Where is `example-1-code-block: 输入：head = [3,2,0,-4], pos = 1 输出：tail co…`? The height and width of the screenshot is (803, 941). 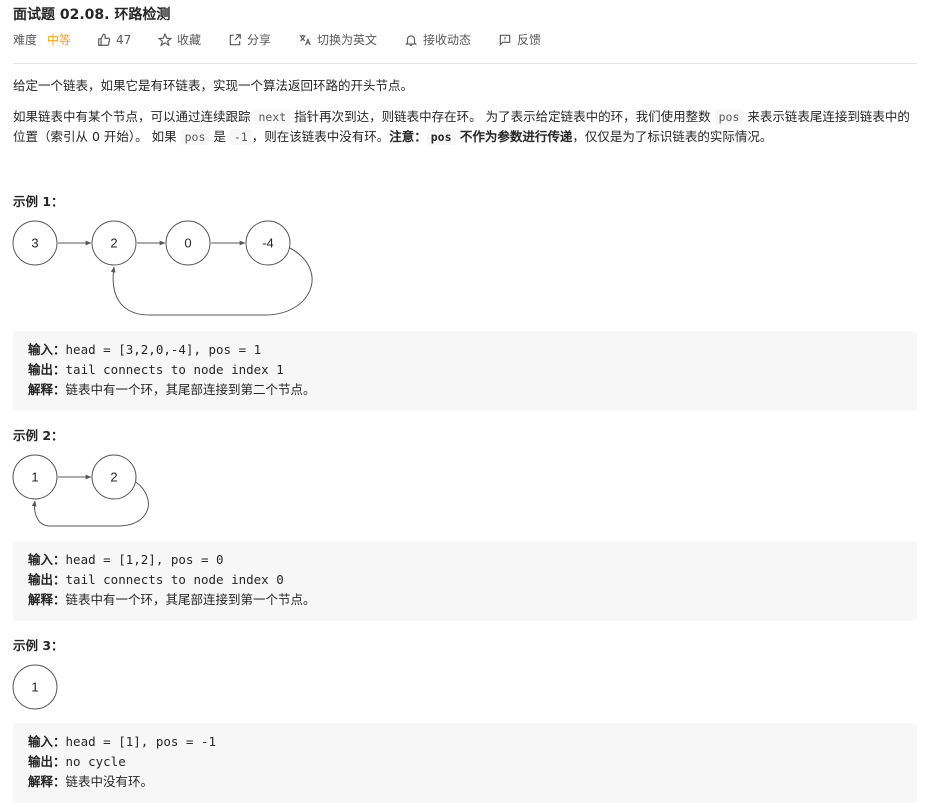
example-1-code-block: 输入：head = [3,2,0,-4], pos = 1 输出：tail co… is located at coordinates (465, 371).